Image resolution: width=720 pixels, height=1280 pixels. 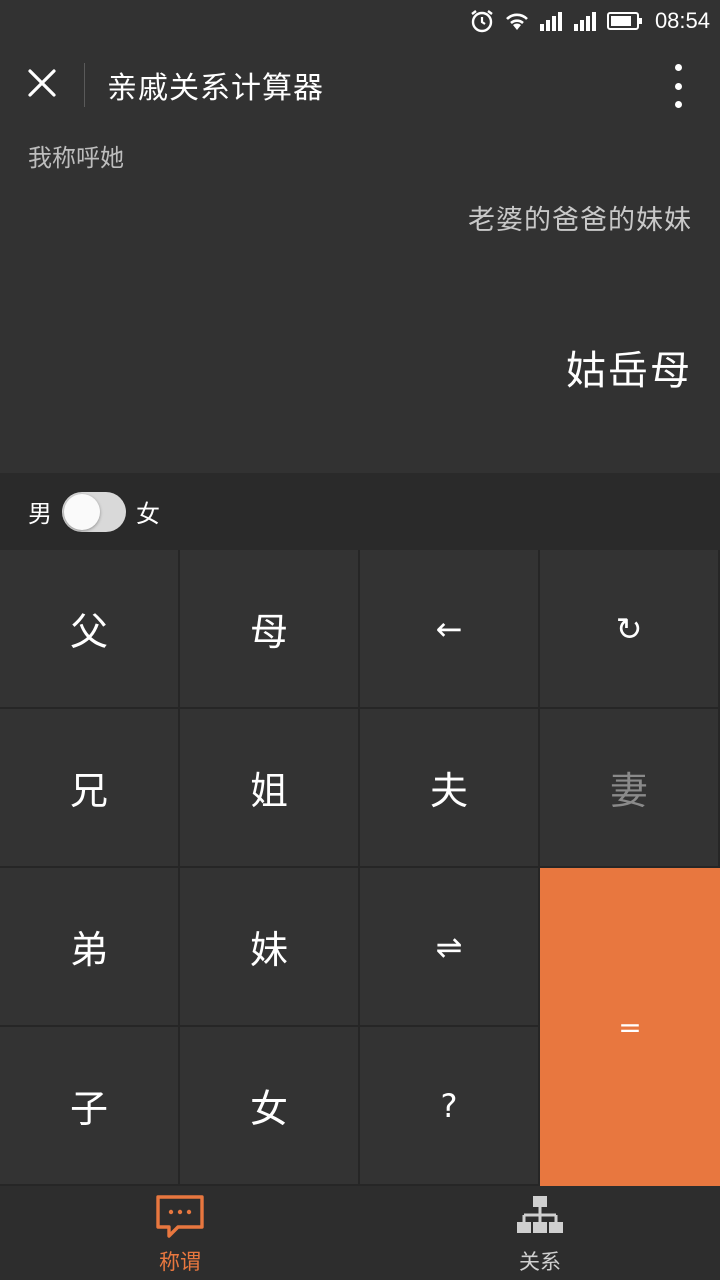 I want to click on key-elder-brother: 兄, so click(x=90, y=788).